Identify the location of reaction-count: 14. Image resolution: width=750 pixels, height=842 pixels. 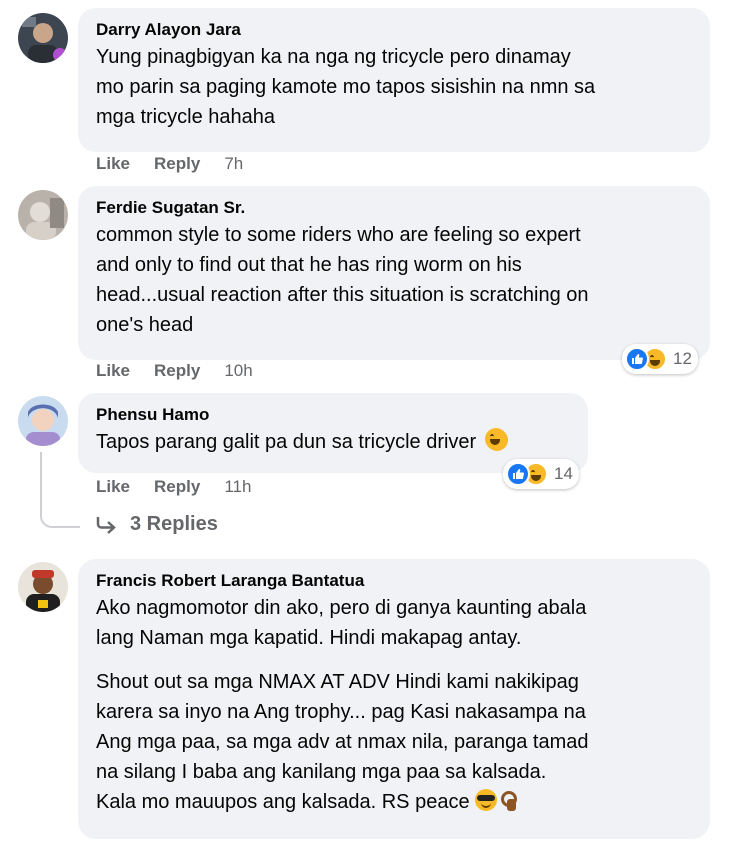
(563, 473).